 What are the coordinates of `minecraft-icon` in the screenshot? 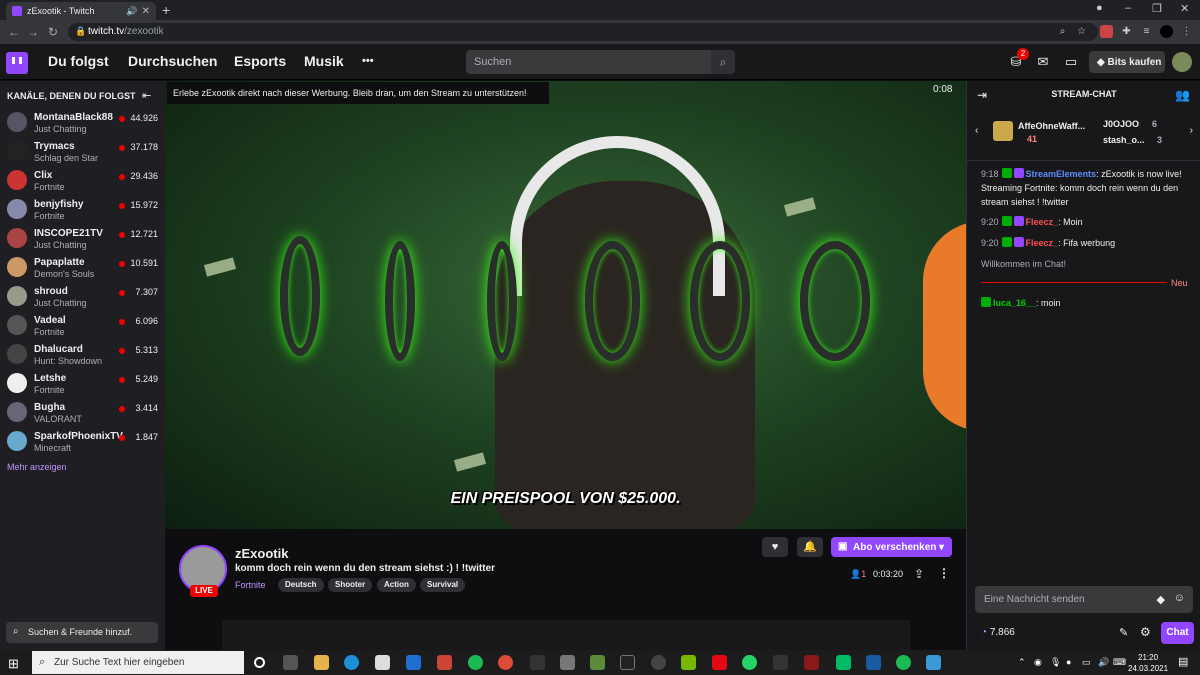 It's located at (597, 662).